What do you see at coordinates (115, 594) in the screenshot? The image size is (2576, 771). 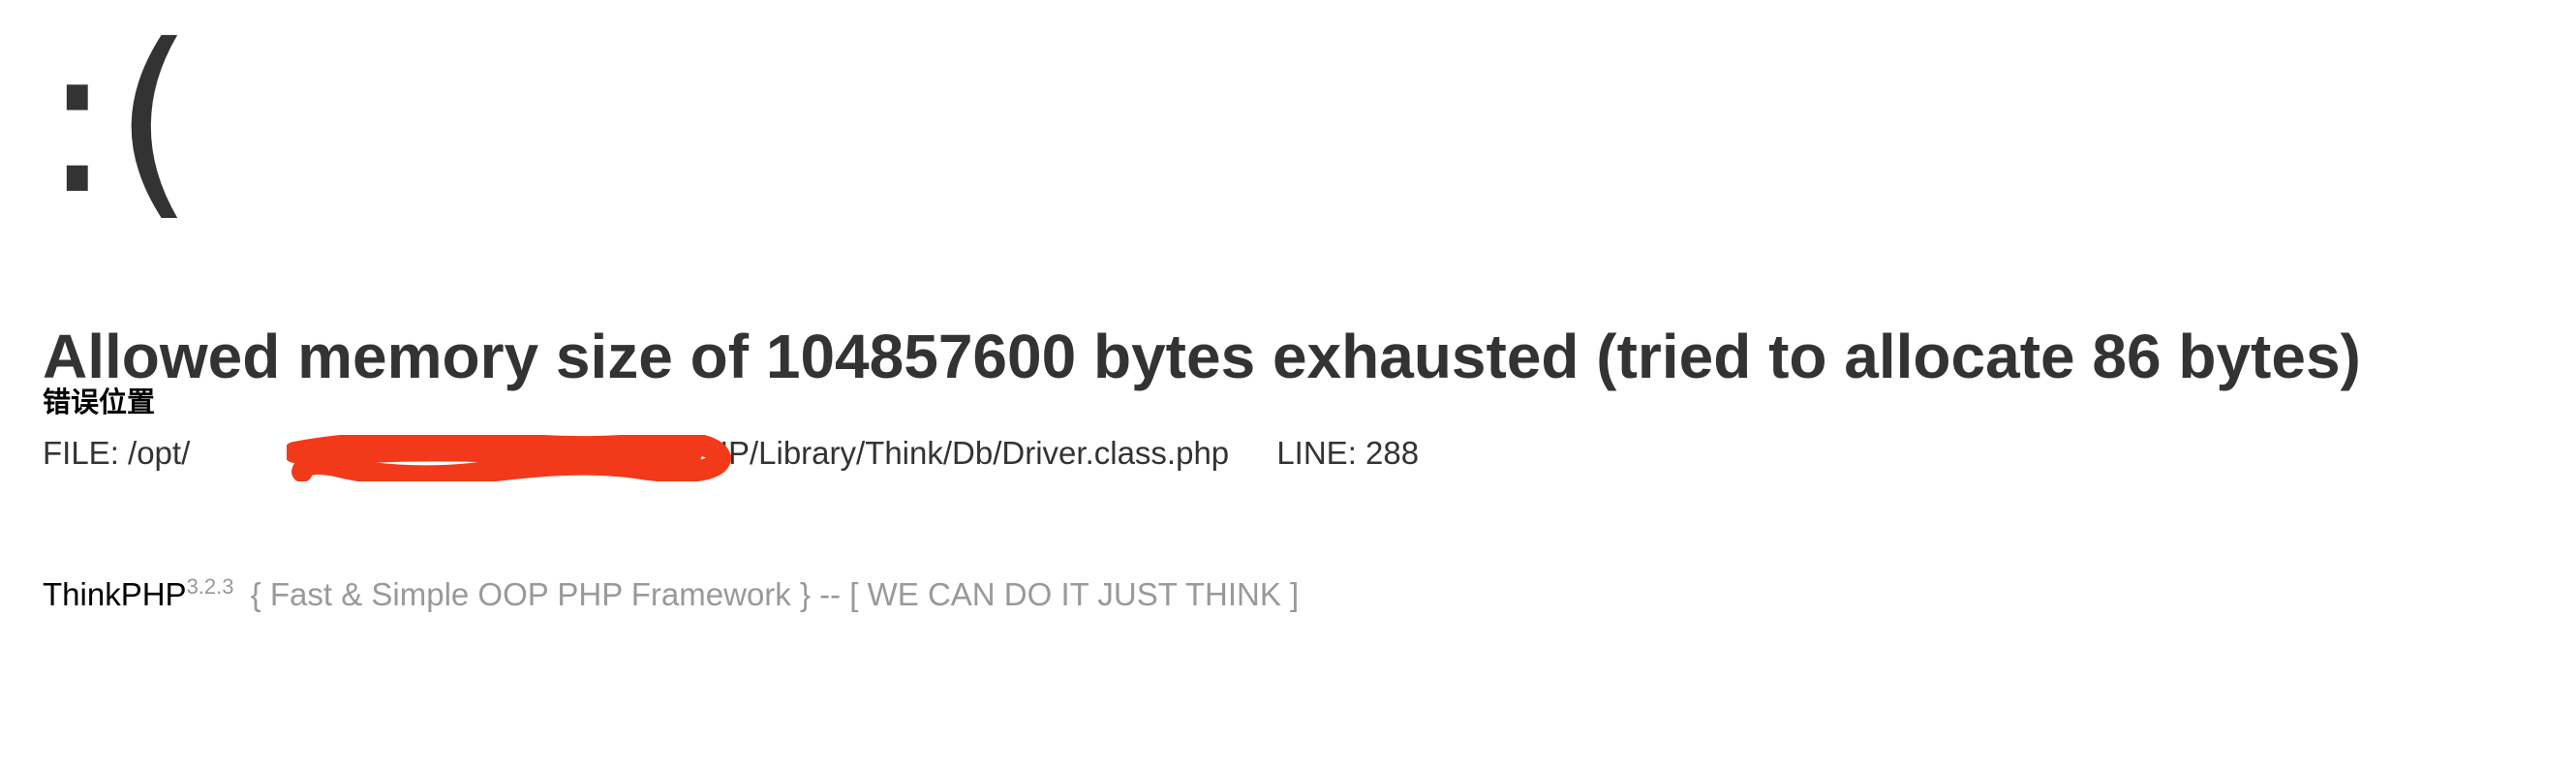 I see `framework-name: ThinkPHP` at bounding box center [115, 594].